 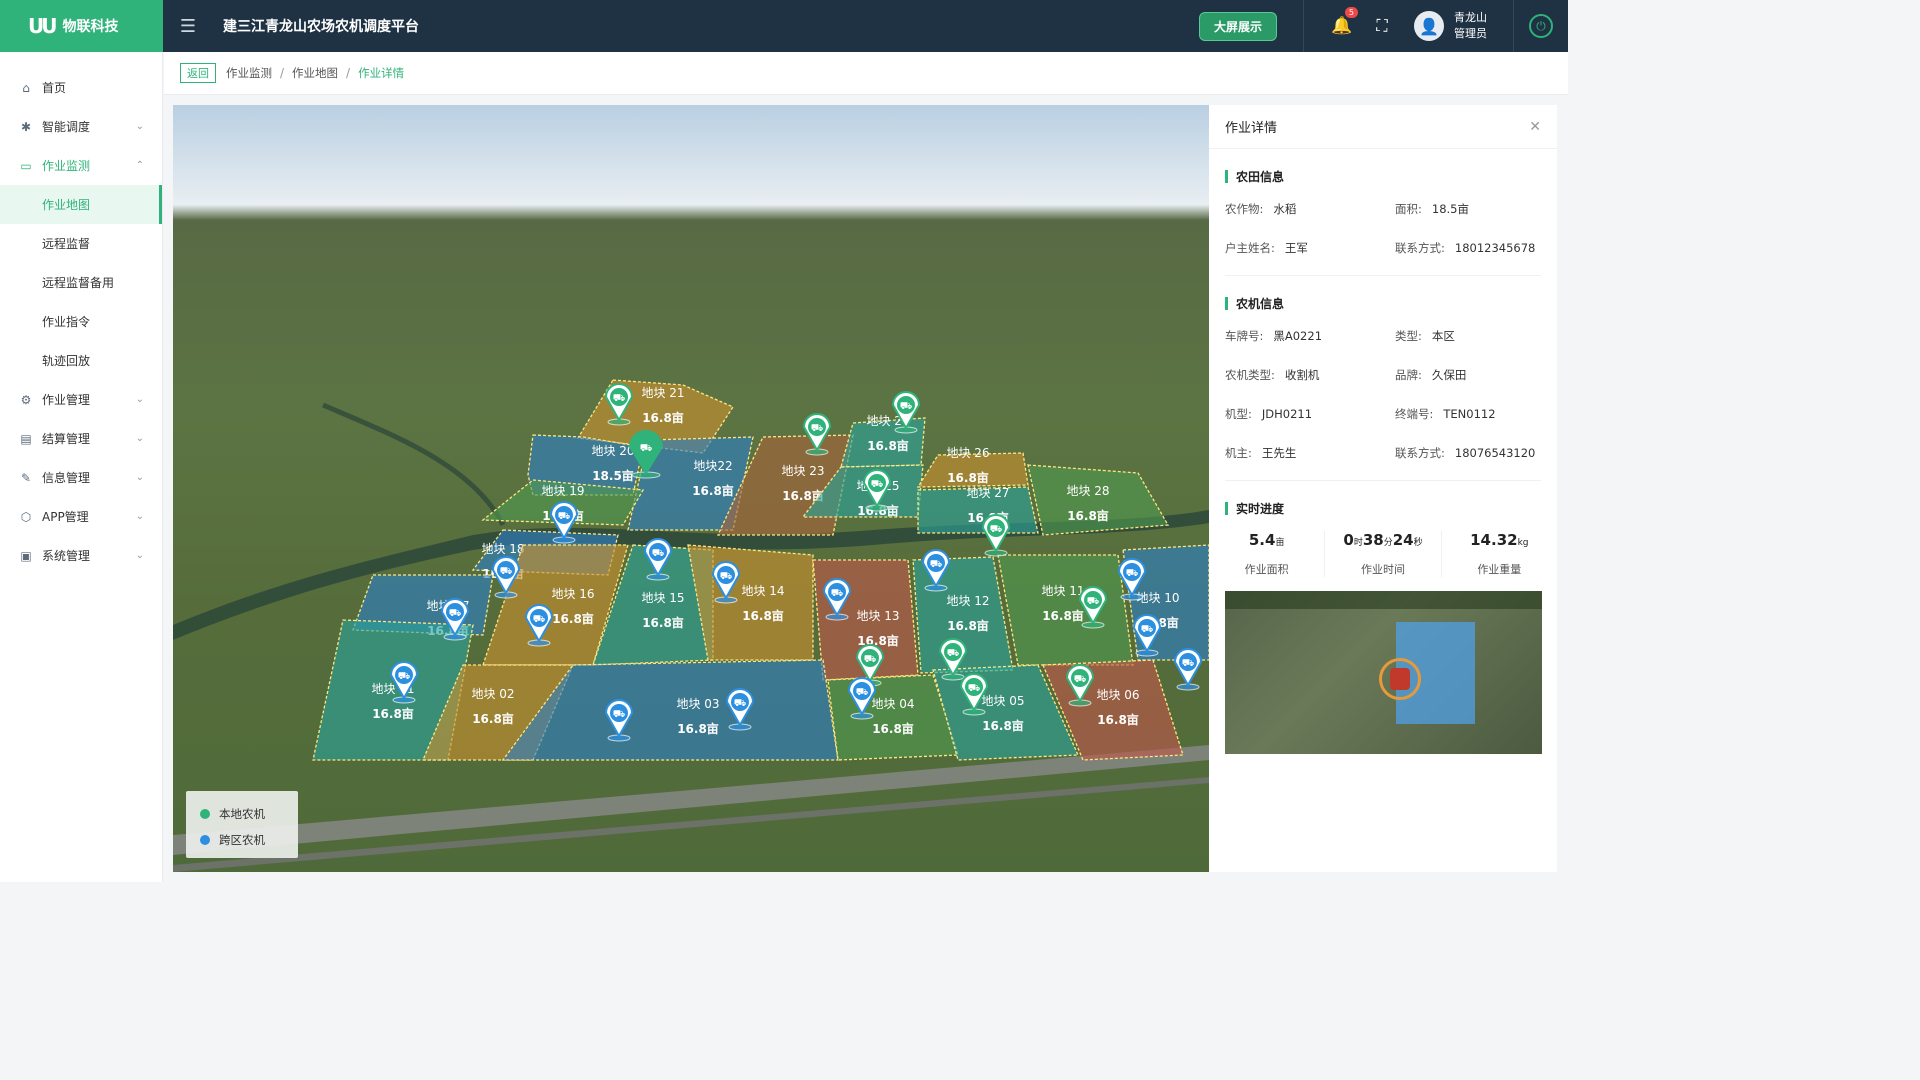 What do you see at coordinates (892, 704) in the screenshot?
I see `plot-name: 地块 04` at bounding box center [892, 704].